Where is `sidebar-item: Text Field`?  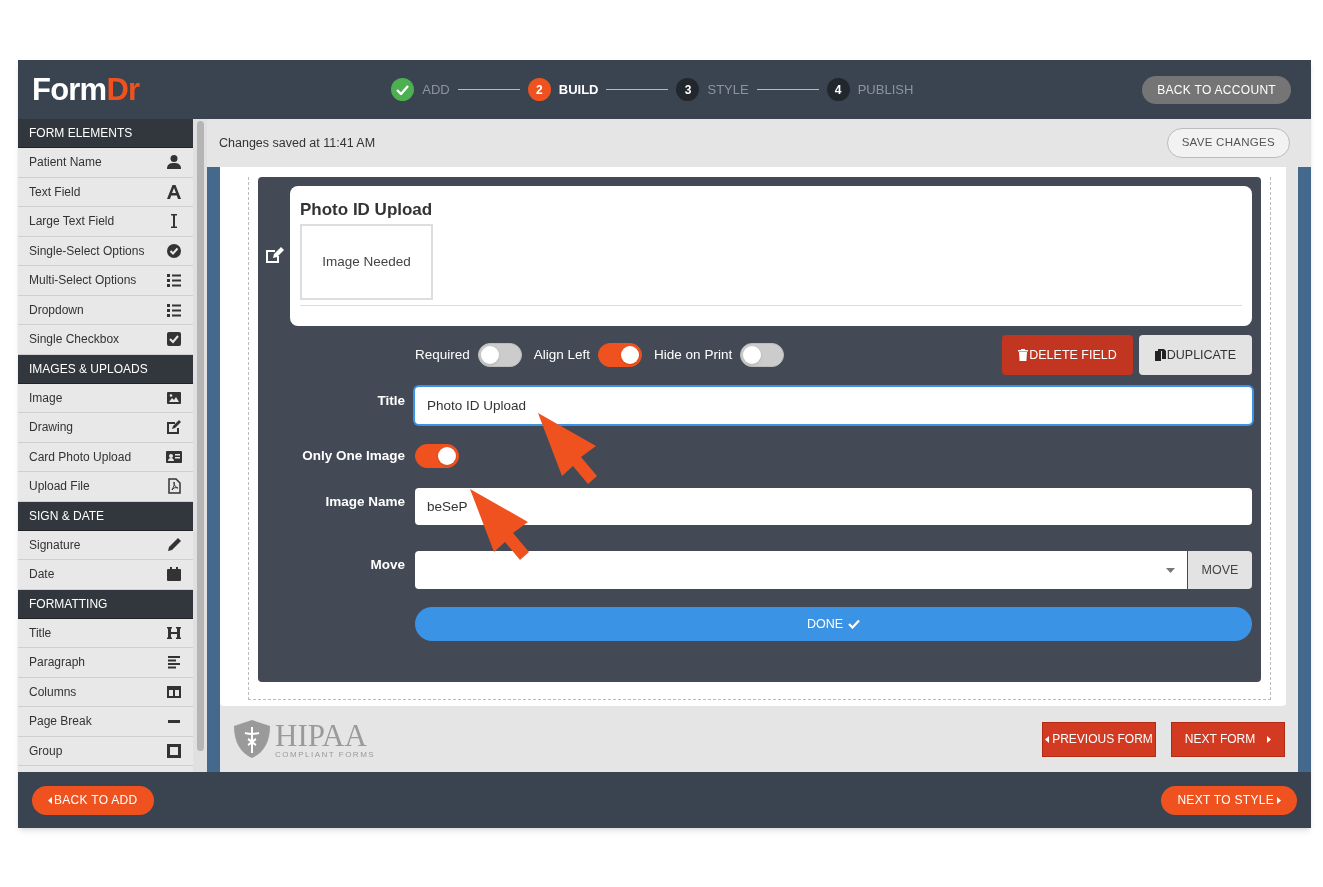
sidebar-item: Text Field is located at coordinates (97, 191).